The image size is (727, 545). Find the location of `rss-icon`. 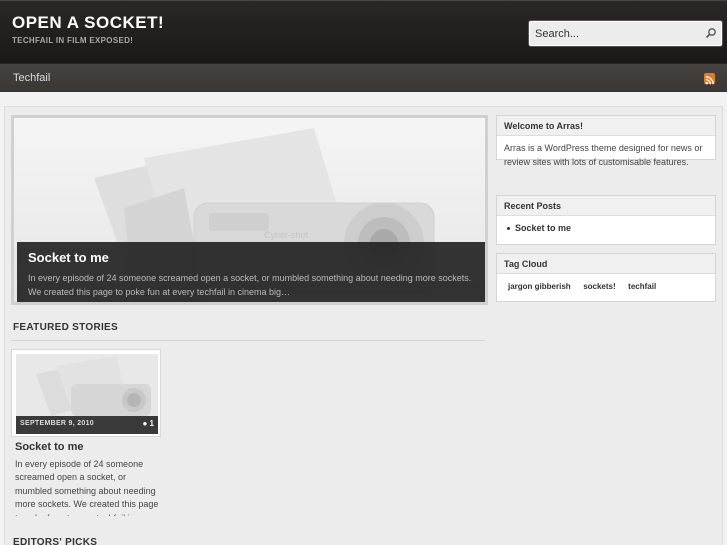

rss-icon is located at coordinates (709, 79).